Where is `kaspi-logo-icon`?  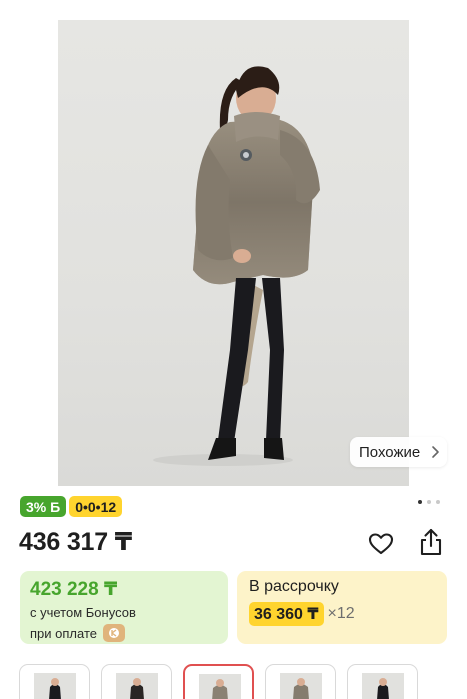
kaspi-logo-icon is located at coordinates (113, 633).